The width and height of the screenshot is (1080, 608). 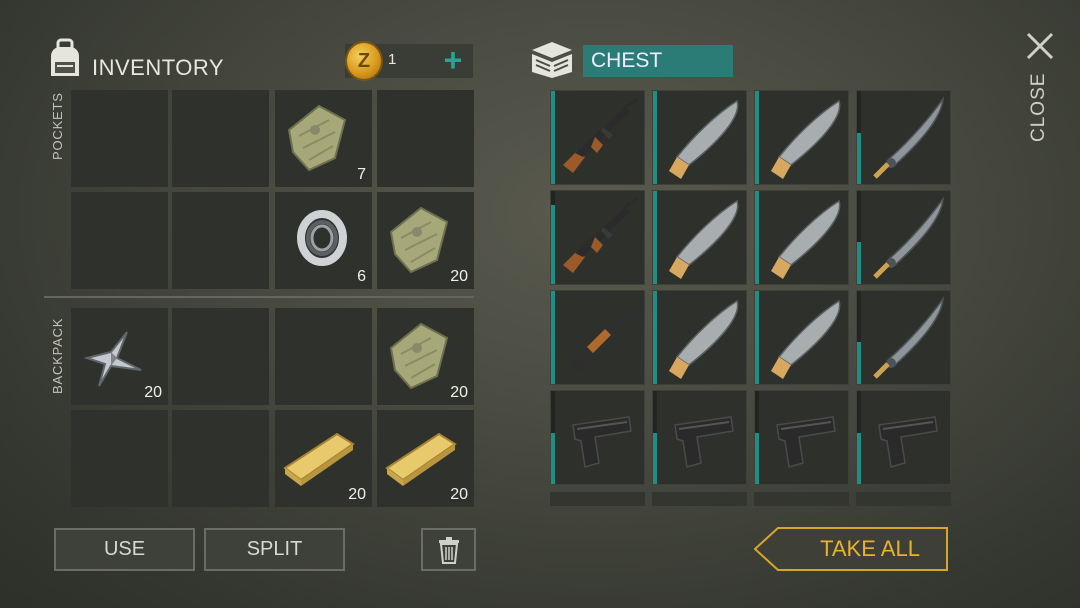 I want to click on close-button: CLOSE, so click(x=1041, y=109).